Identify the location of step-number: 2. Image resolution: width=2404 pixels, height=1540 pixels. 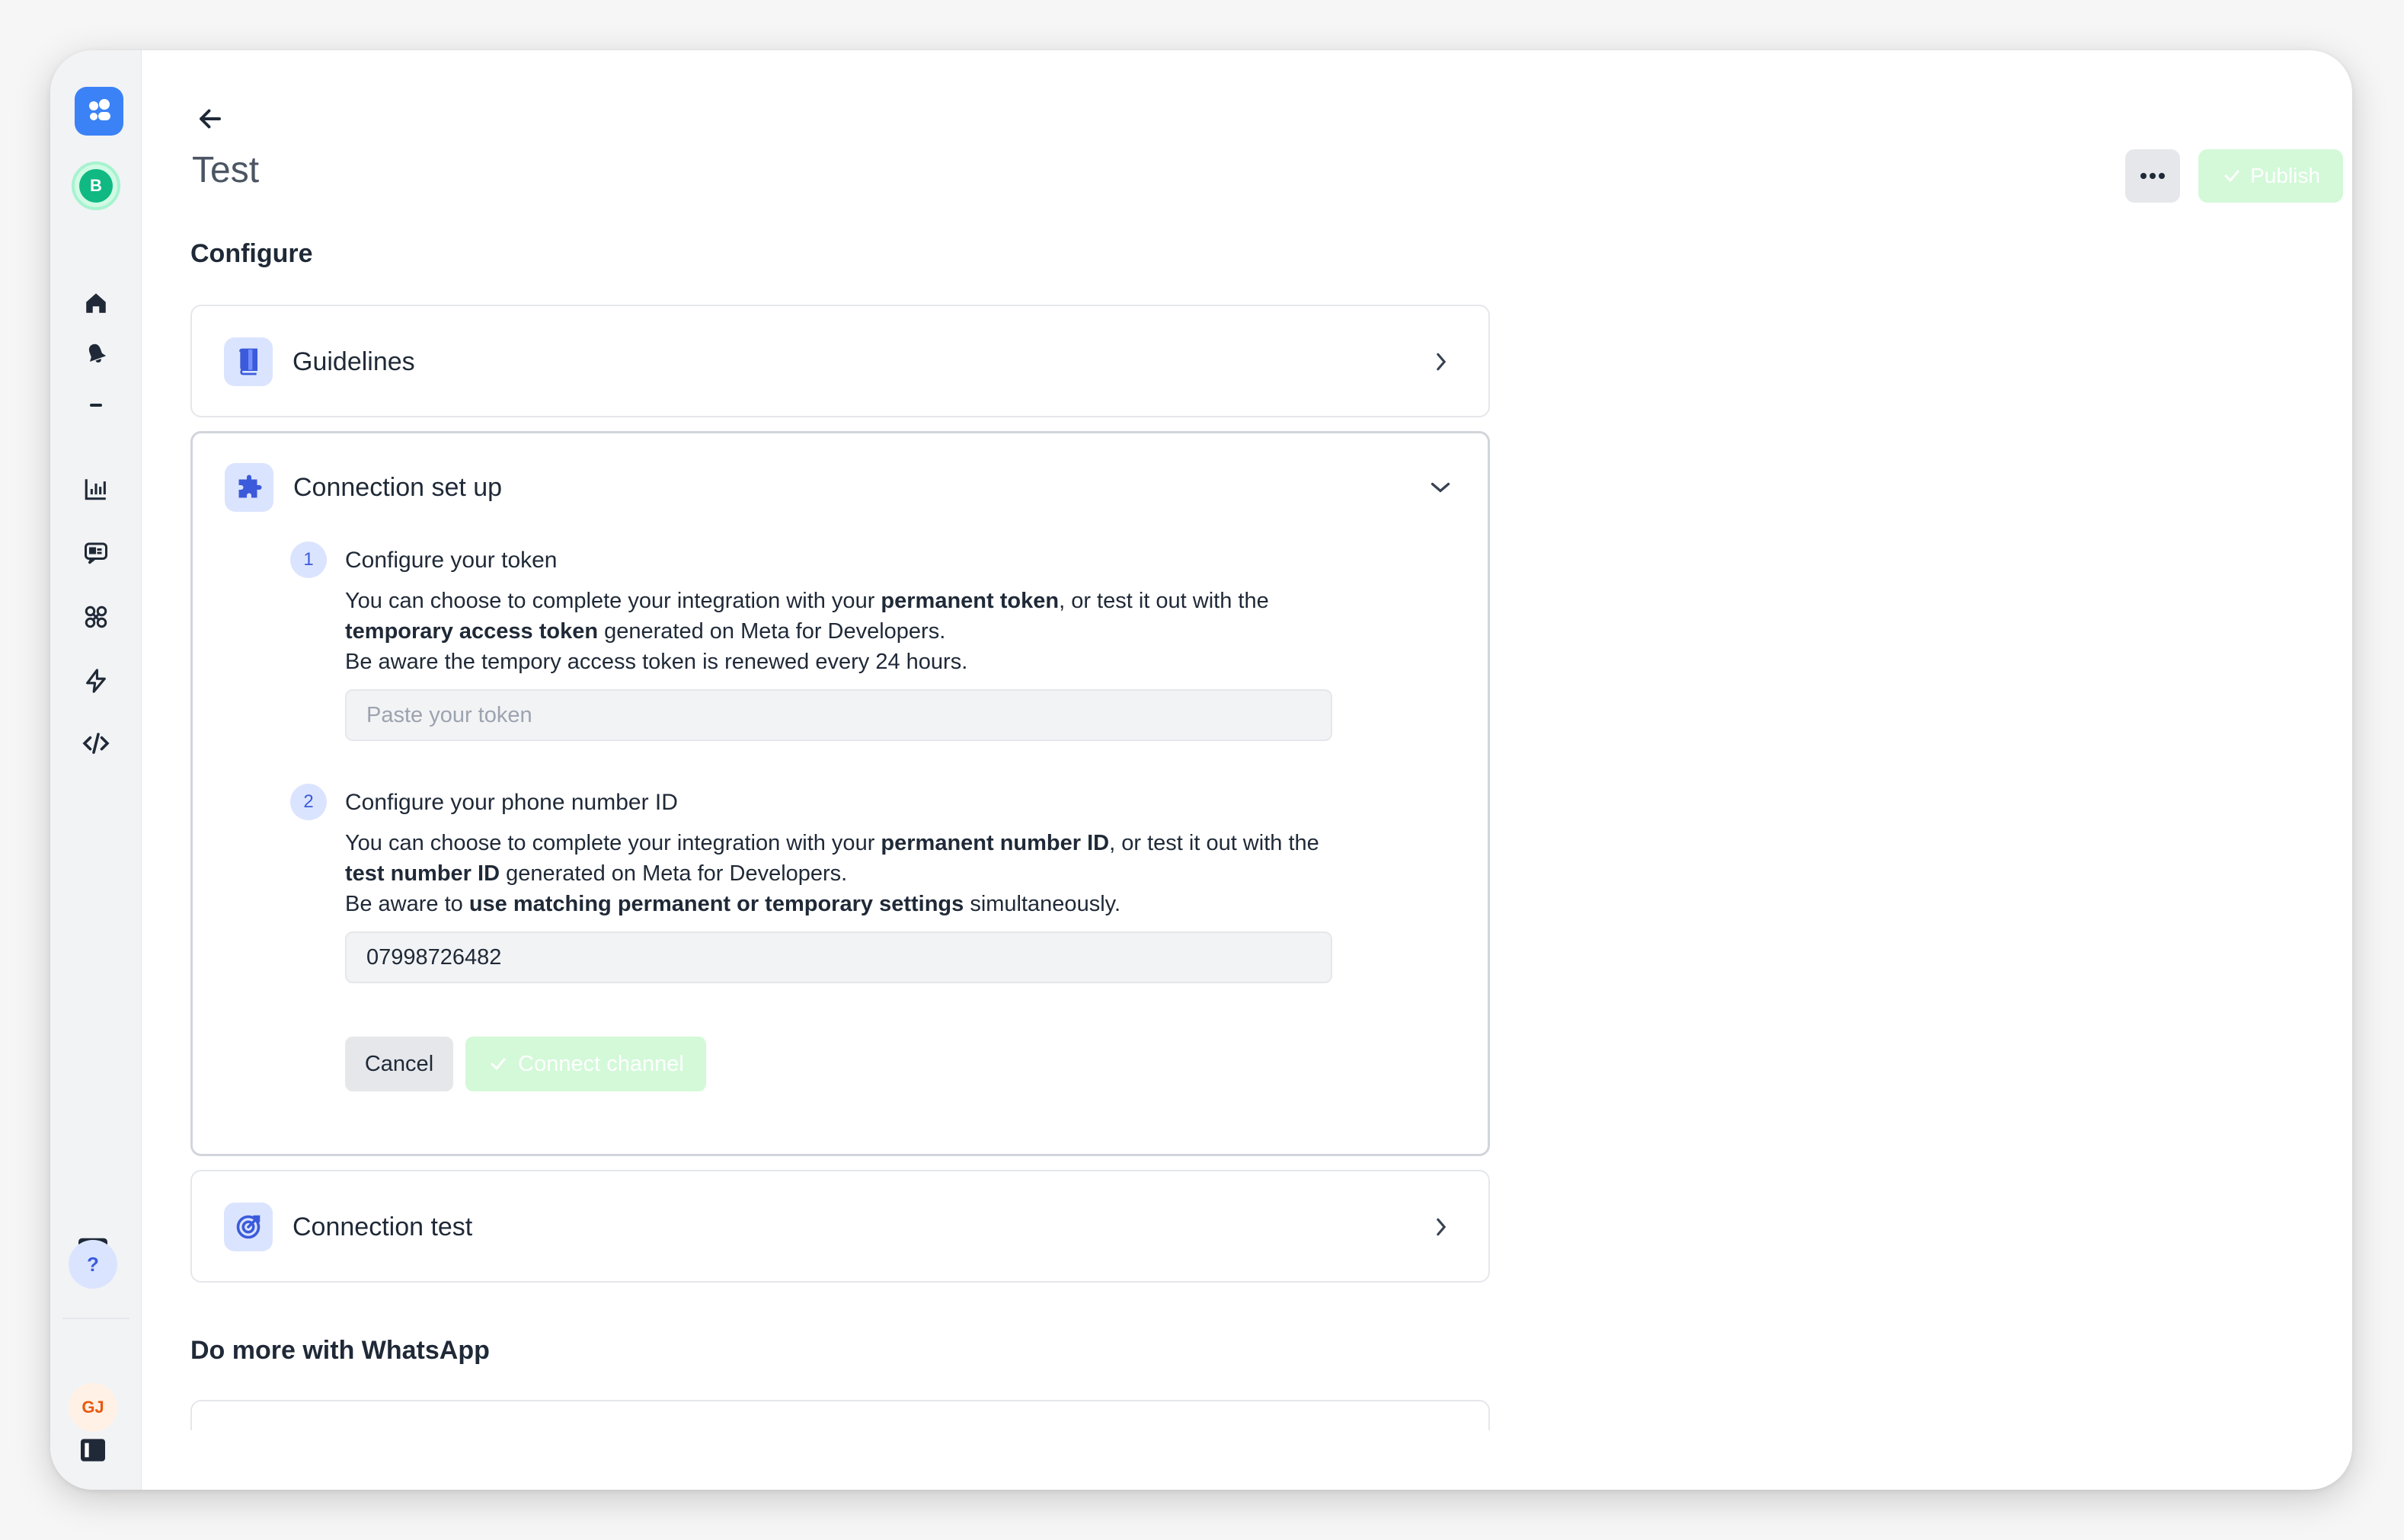
(308, 802).